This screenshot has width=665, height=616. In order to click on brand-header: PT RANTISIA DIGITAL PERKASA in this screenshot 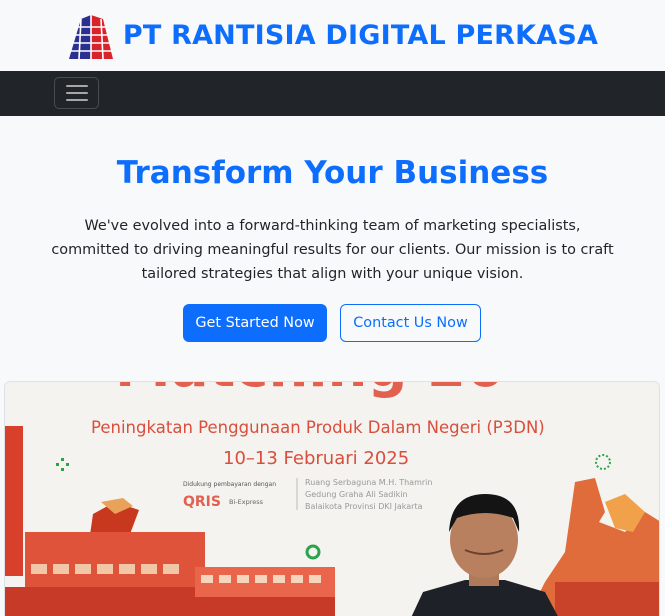, I will do `click(332, 35)`.